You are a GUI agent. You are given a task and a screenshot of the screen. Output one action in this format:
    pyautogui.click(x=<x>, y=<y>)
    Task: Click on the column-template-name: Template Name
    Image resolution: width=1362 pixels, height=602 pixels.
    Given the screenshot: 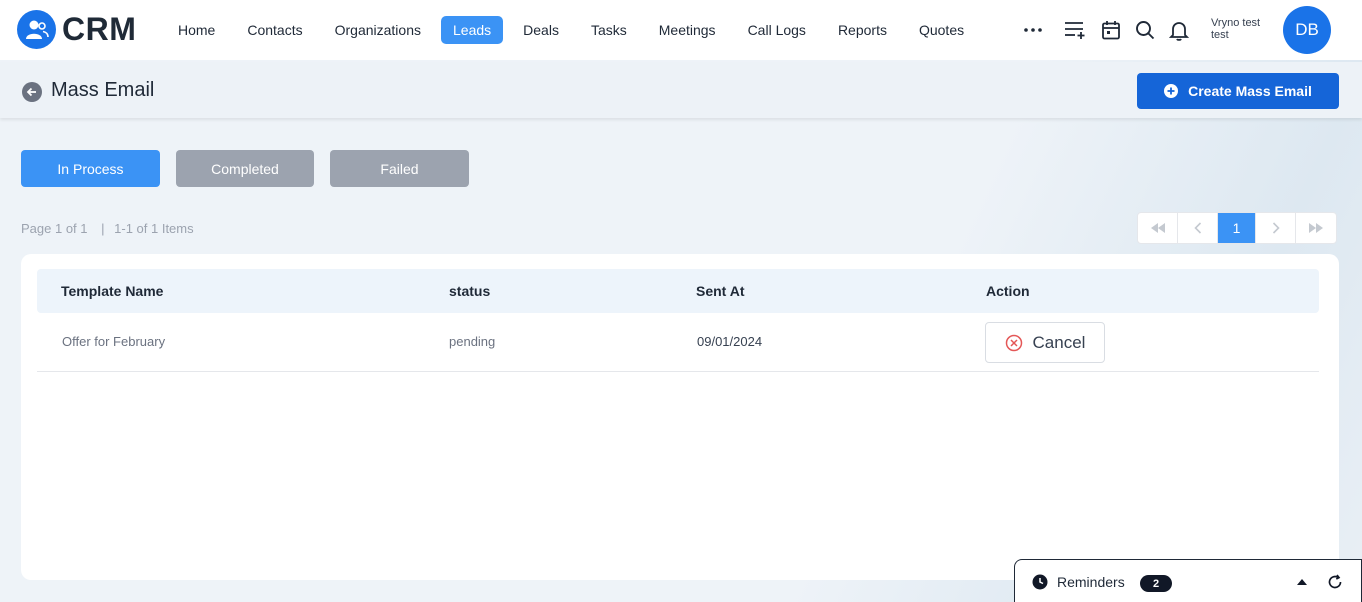 What is the action you would take?
    pyautogui.click(x=112, y=291)
    